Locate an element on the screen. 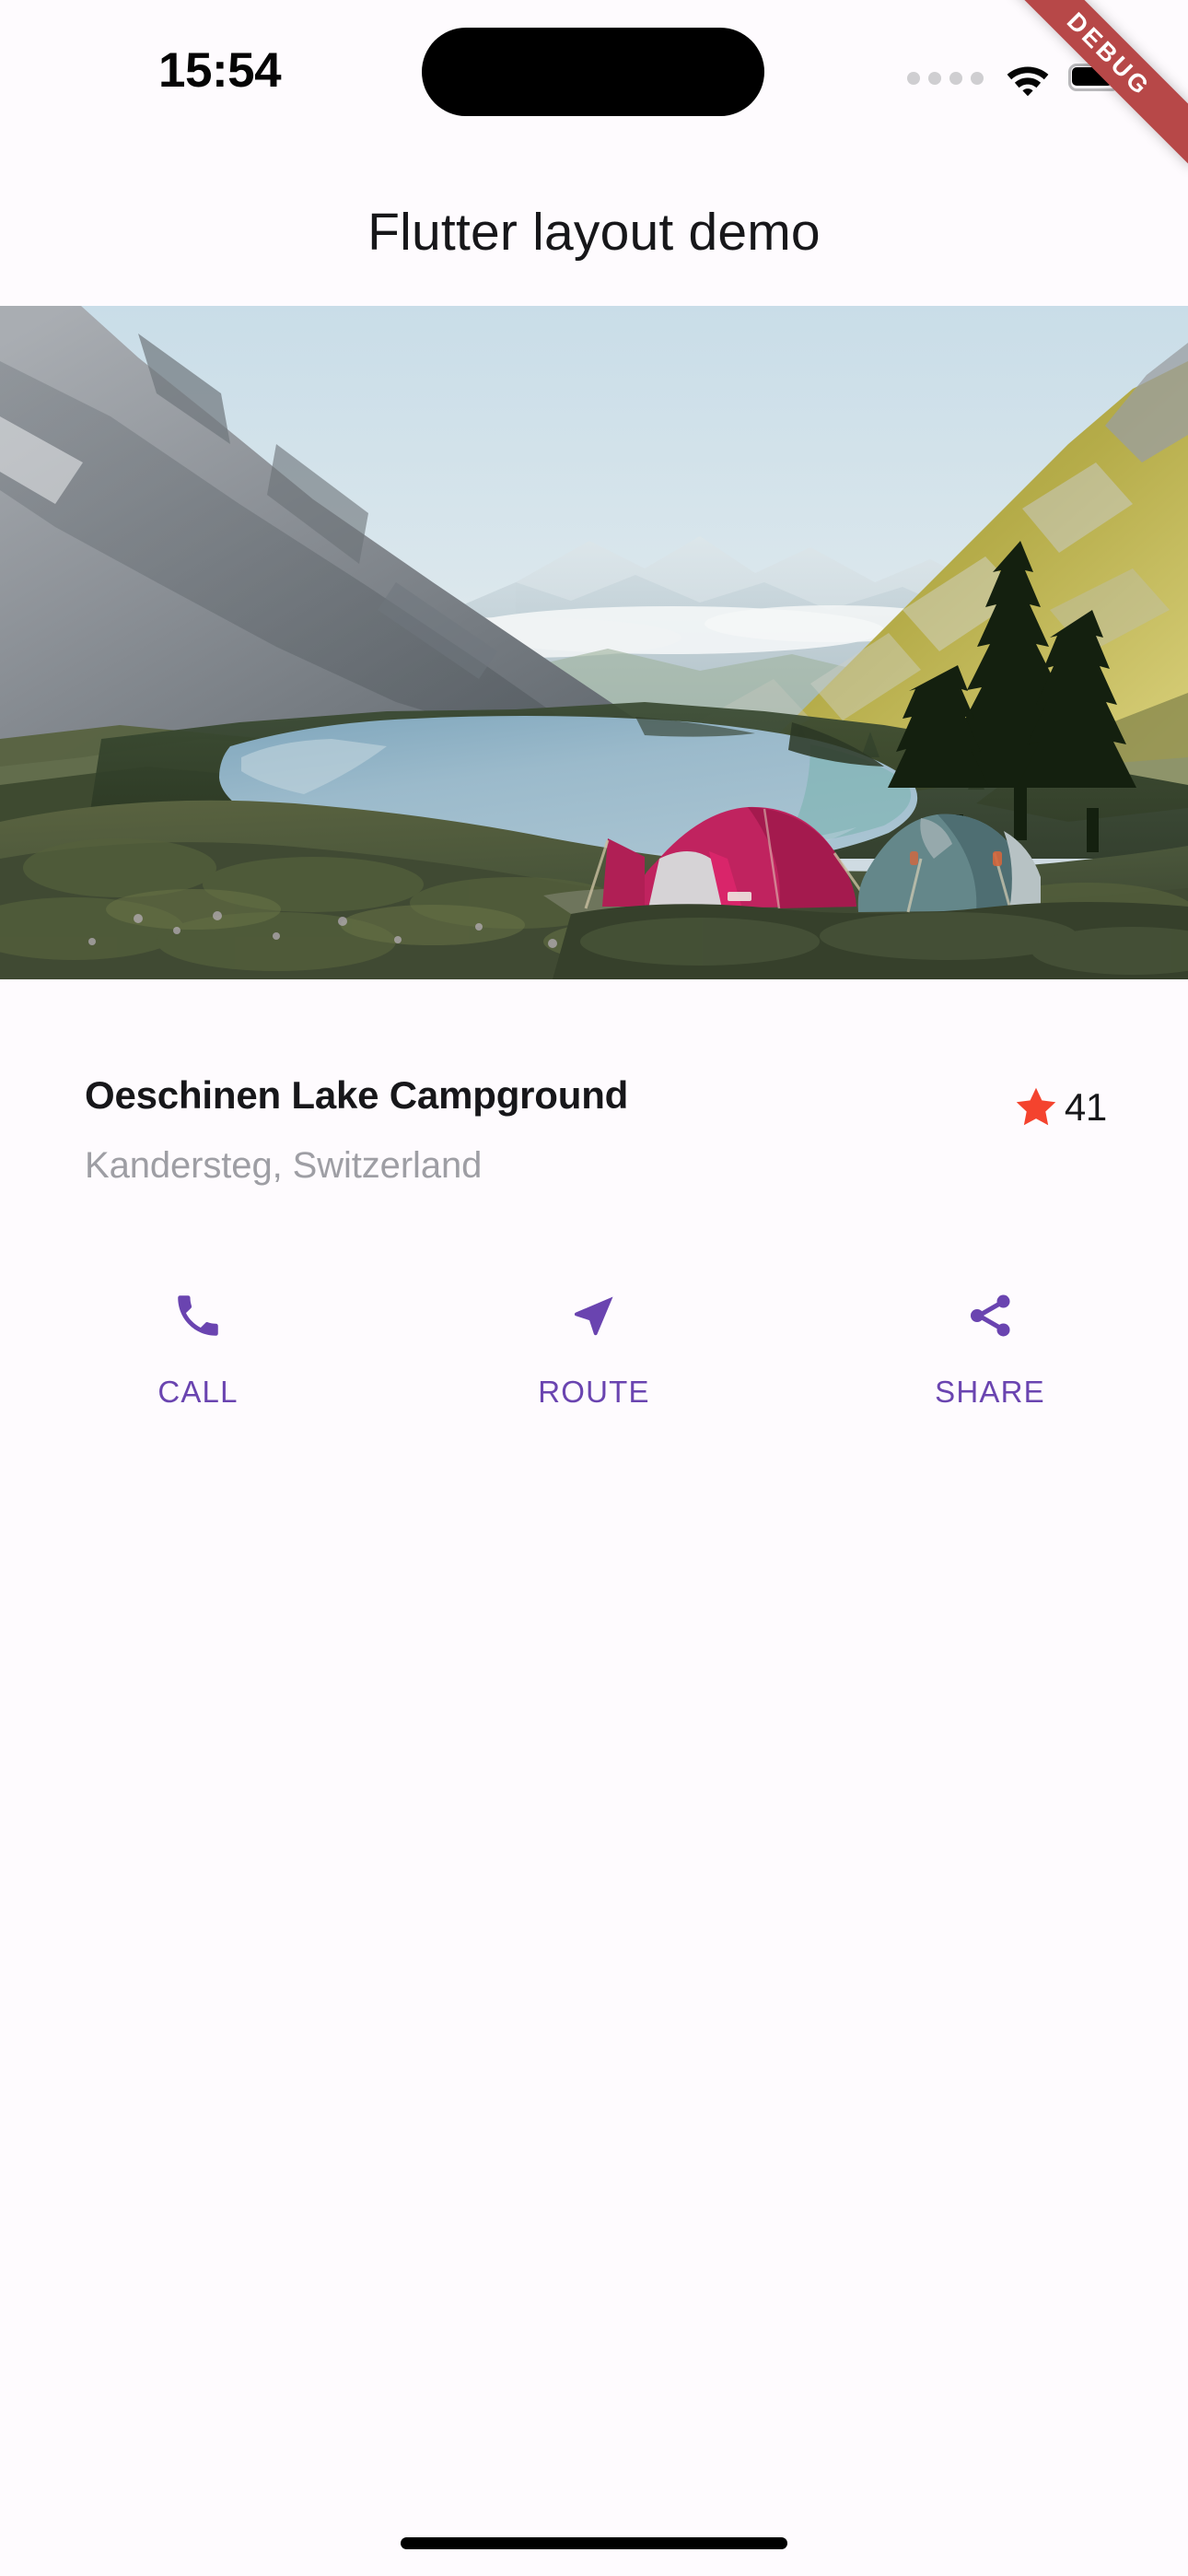  rating-count: 41 is located at coordinates (1085, 1107).